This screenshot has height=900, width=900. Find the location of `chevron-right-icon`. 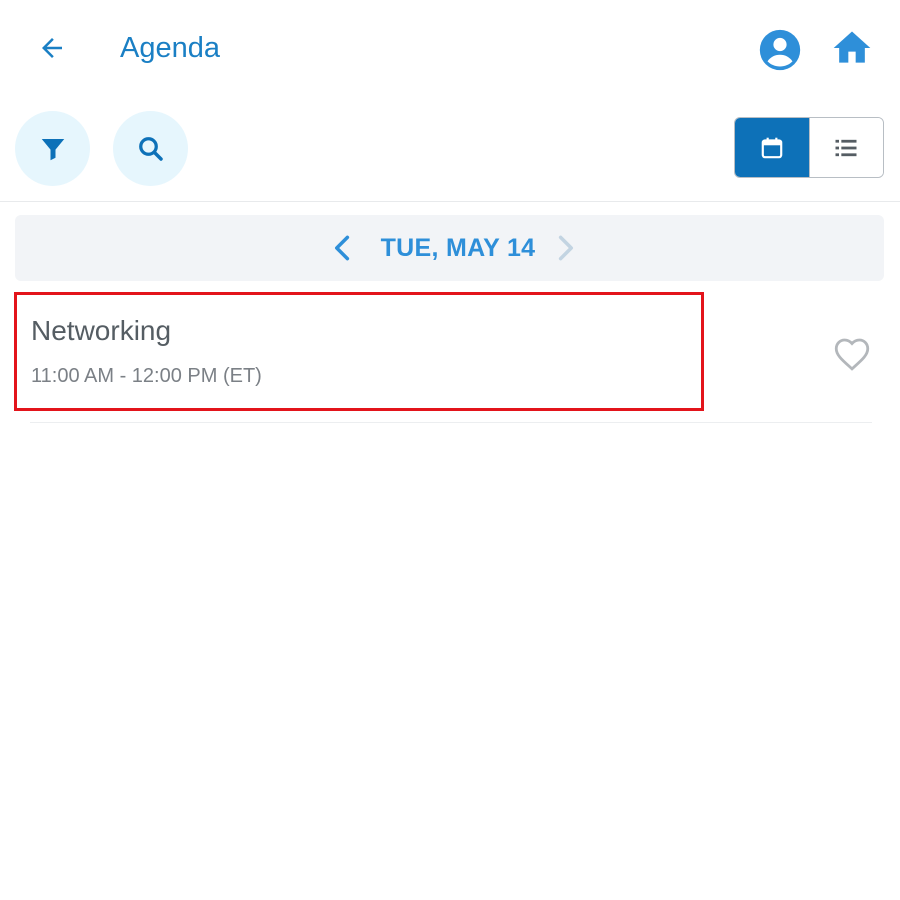

chevron-right-icon is located at coordinates (565, 248).